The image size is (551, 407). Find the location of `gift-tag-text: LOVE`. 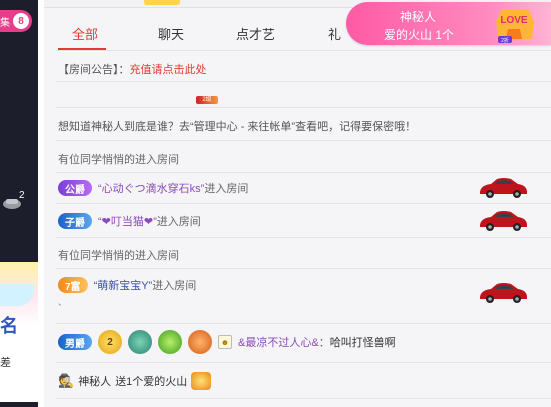

gift-tag-text: LOVE is located at coordinates (514, 20).